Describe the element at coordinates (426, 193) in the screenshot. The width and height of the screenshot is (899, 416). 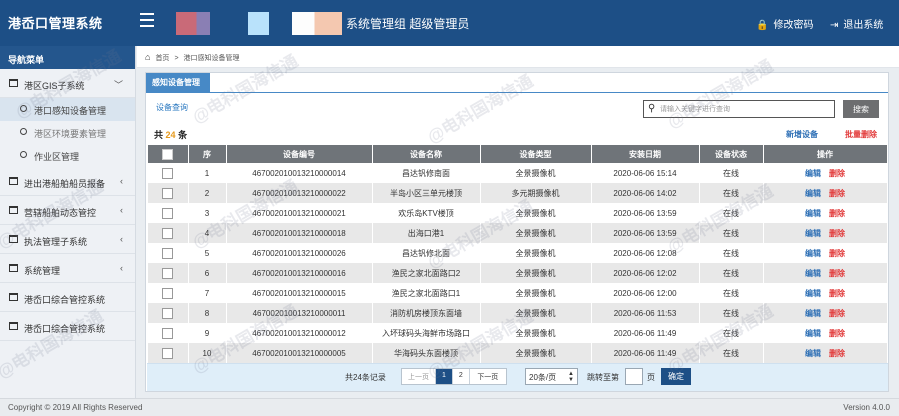
I see `device-name: 半岛小区三单元楼顶` at that location.